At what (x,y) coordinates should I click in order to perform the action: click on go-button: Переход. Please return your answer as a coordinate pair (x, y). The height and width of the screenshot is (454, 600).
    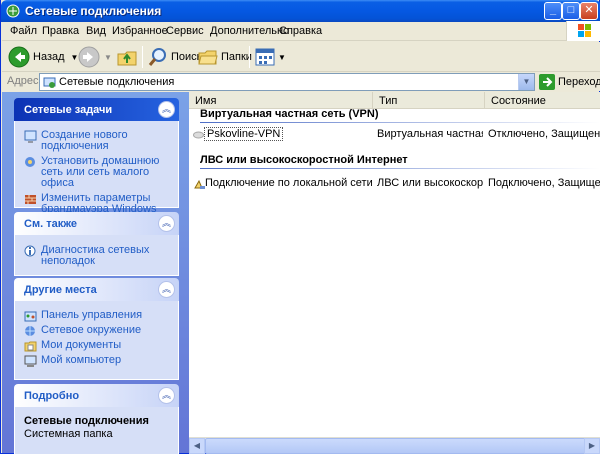
    Looking at the image, I should click on (569, 82).